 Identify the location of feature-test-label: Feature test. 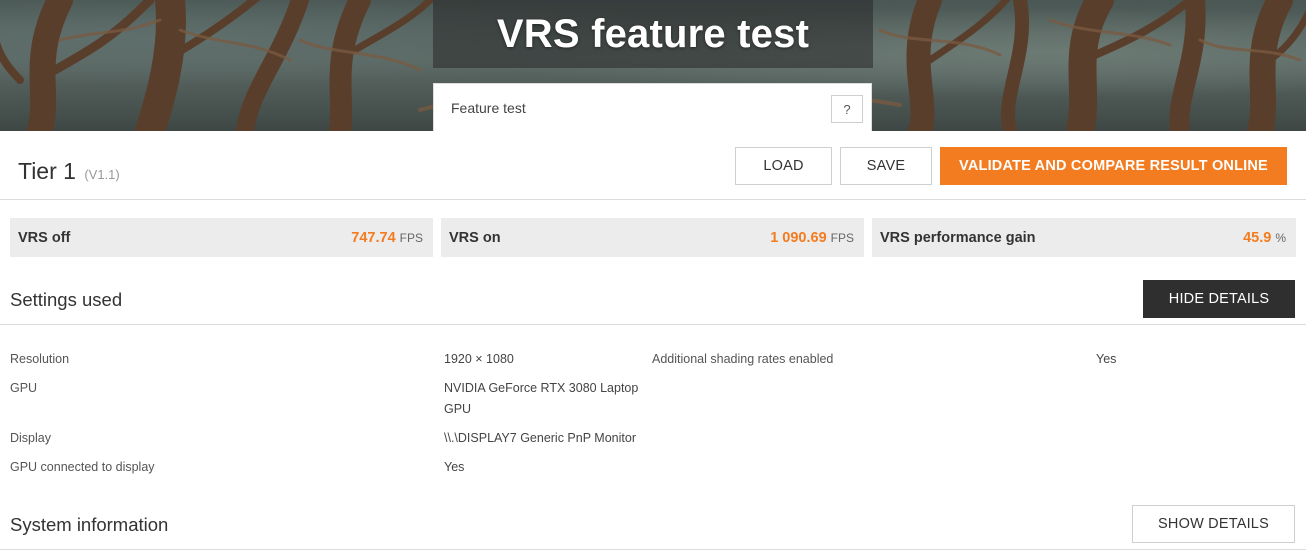
(488, 108).